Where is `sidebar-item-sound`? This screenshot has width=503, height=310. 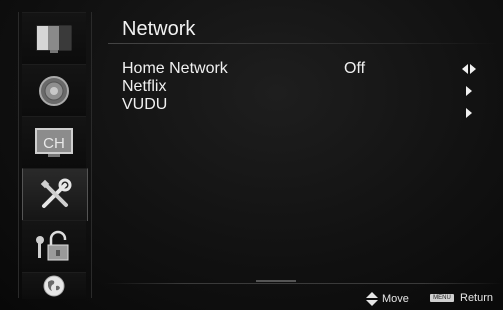 sidebar-item-sound is located at coordinates (54, 90).